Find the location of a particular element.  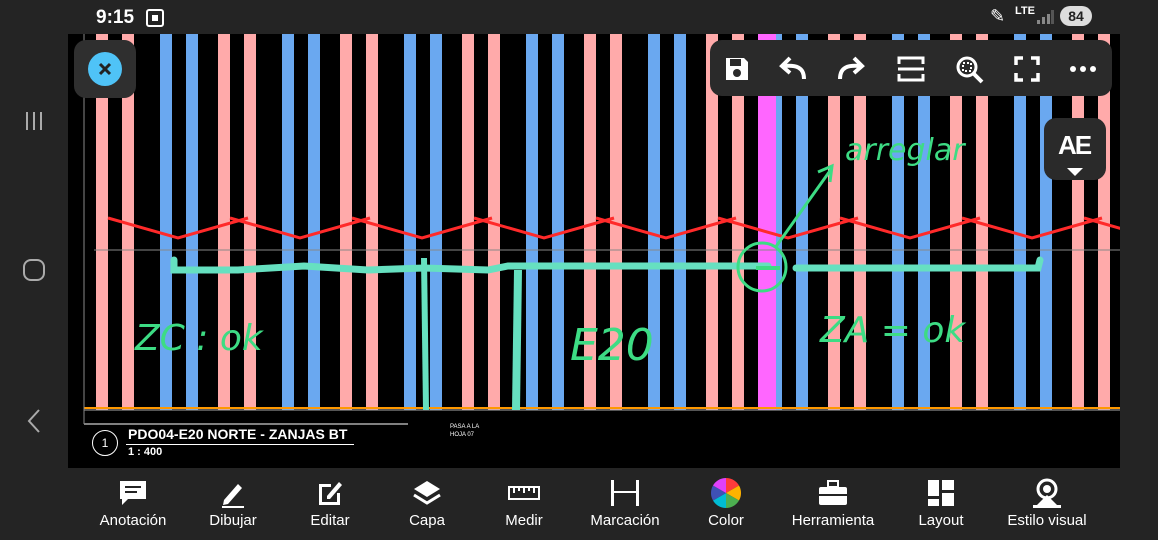

dropdown-arrow-icon is located at coordinates (1075, 172).